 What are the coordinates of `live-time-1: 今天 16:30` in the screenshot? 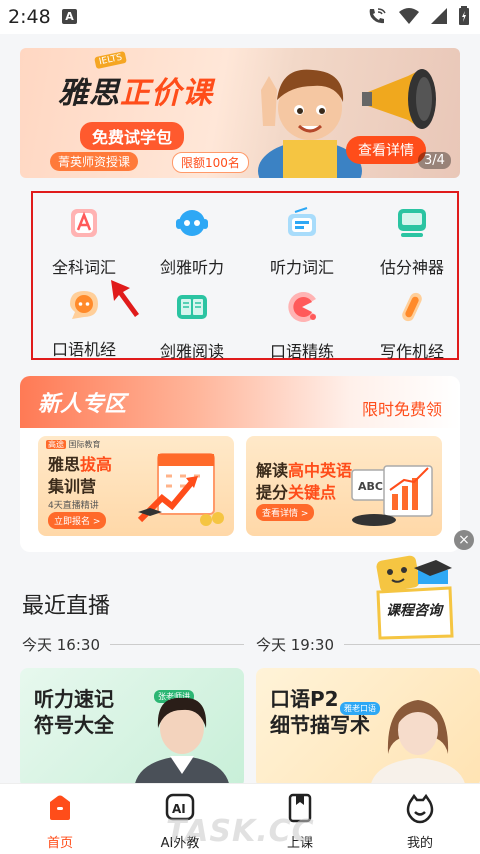 It's located at (61, 645).